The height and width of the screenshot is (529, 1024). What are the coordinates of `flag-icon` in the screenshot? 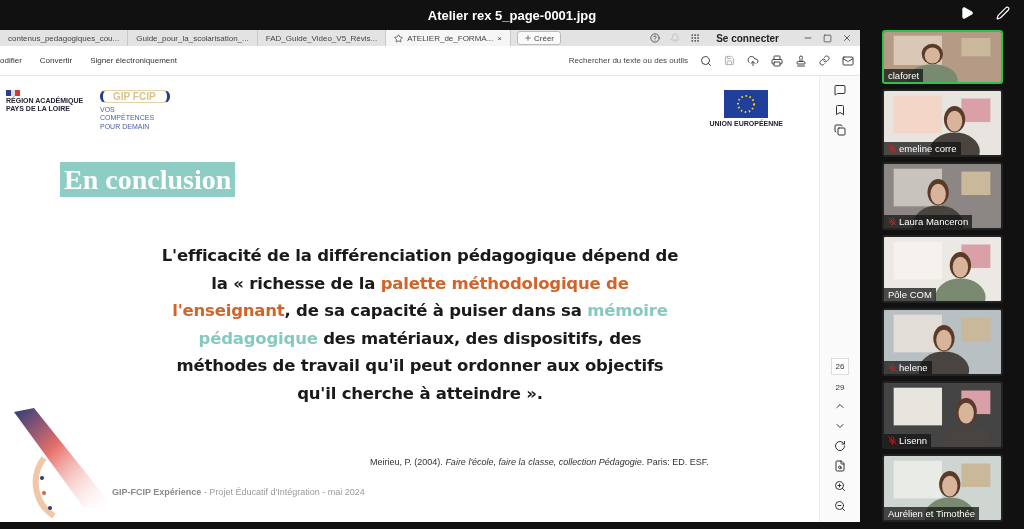 It's located at (13, 93).